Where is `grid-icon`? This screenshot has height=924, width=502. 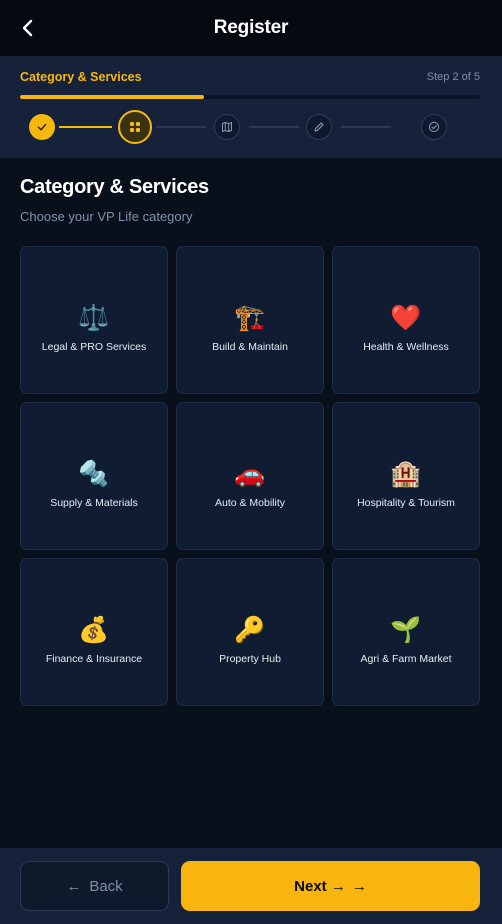
grid-icon is located at coordinates (135, 127).